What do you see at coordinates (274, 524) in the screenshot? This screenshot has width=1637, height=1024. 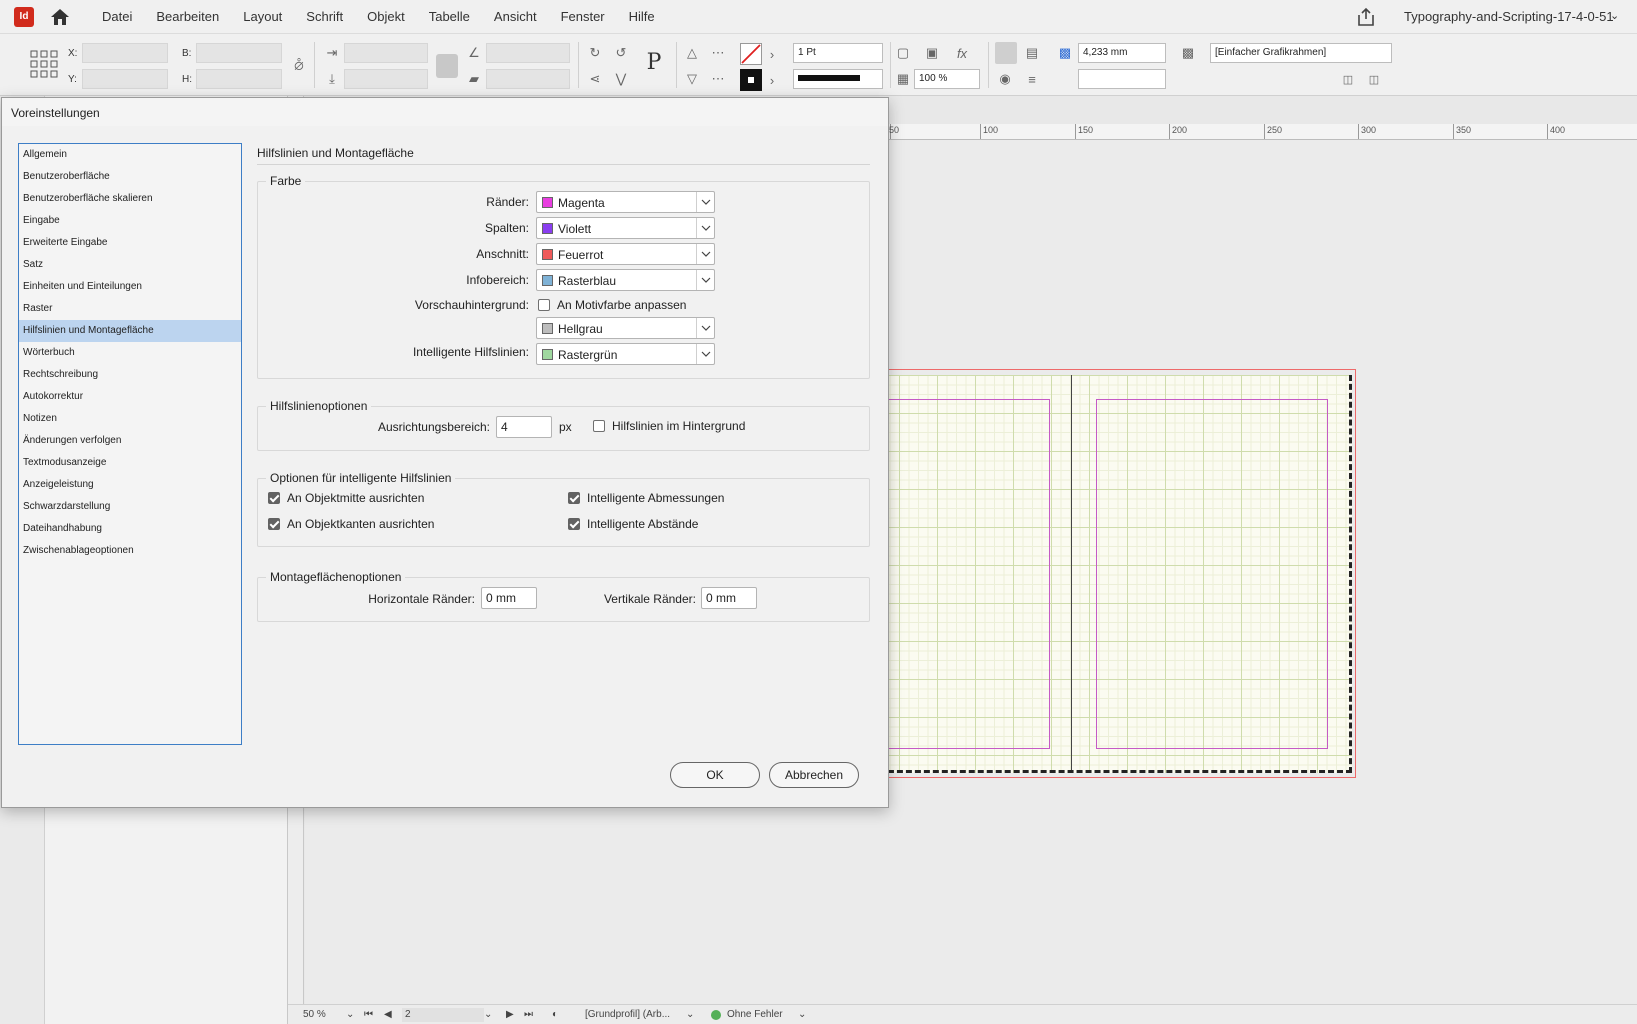 I see `align-object-edges-checkbox` at bounding box center [274, 524].